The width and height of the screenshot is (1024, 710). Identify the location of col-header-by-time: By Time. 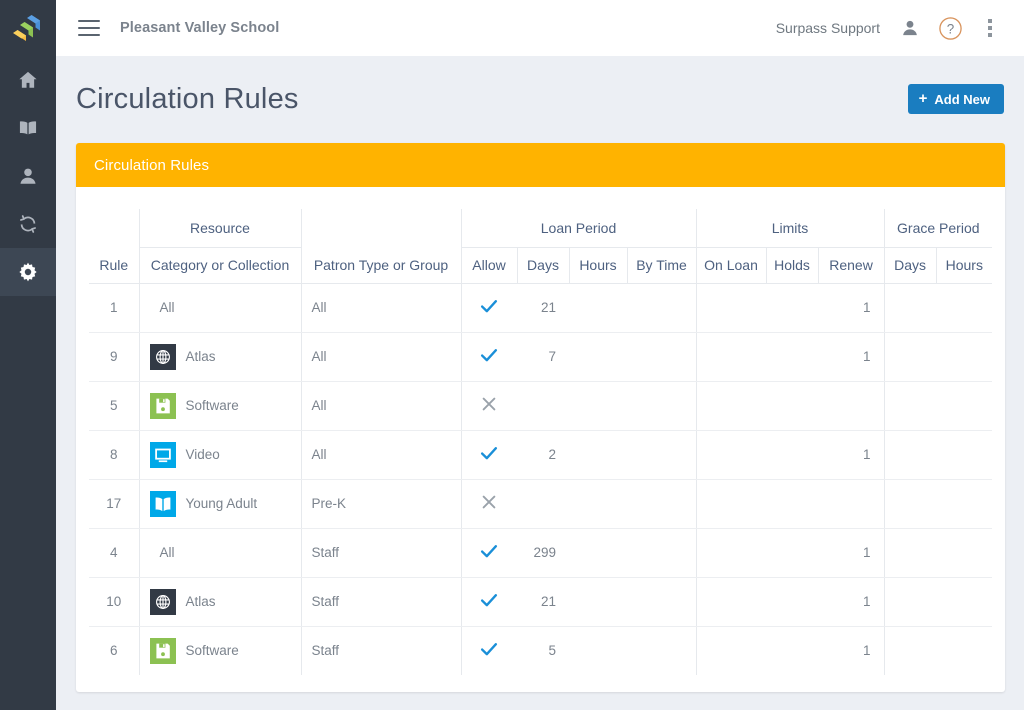
(661, 265).